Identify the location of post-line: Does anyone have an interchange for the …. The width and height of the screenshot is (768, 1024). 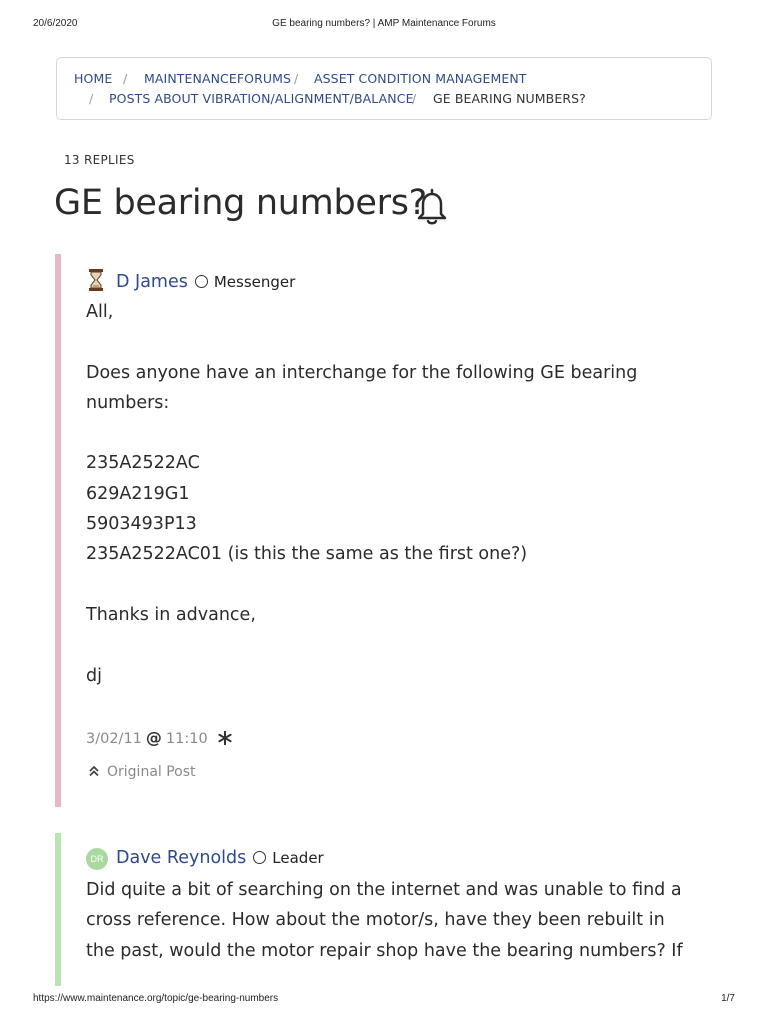
(362, 372).